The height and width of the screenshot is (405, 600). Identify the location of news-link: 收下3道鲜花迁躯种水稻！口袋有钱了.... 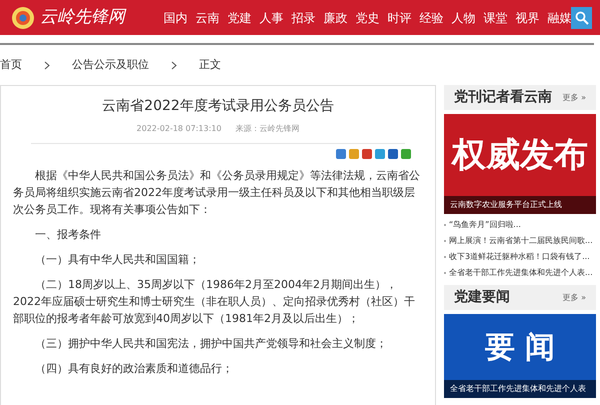
(519, 257).